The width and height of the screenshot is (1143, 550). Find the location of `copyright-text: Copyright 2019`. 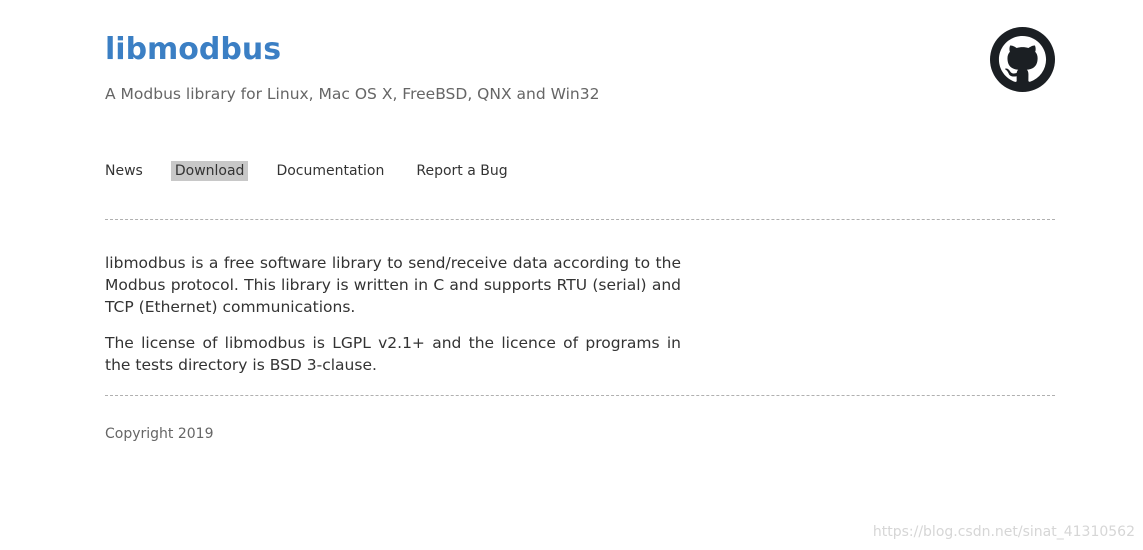

copyright-text: Copyright 2019 is located at coordinates (159, 434).